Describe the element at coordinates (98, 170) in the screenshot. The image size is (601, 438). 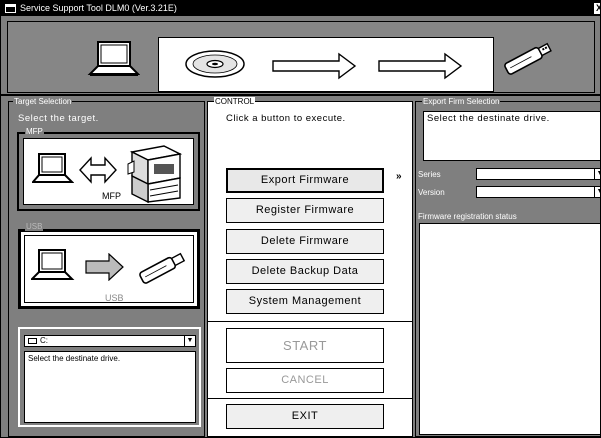
I see `double-arrow-icon` at that location.